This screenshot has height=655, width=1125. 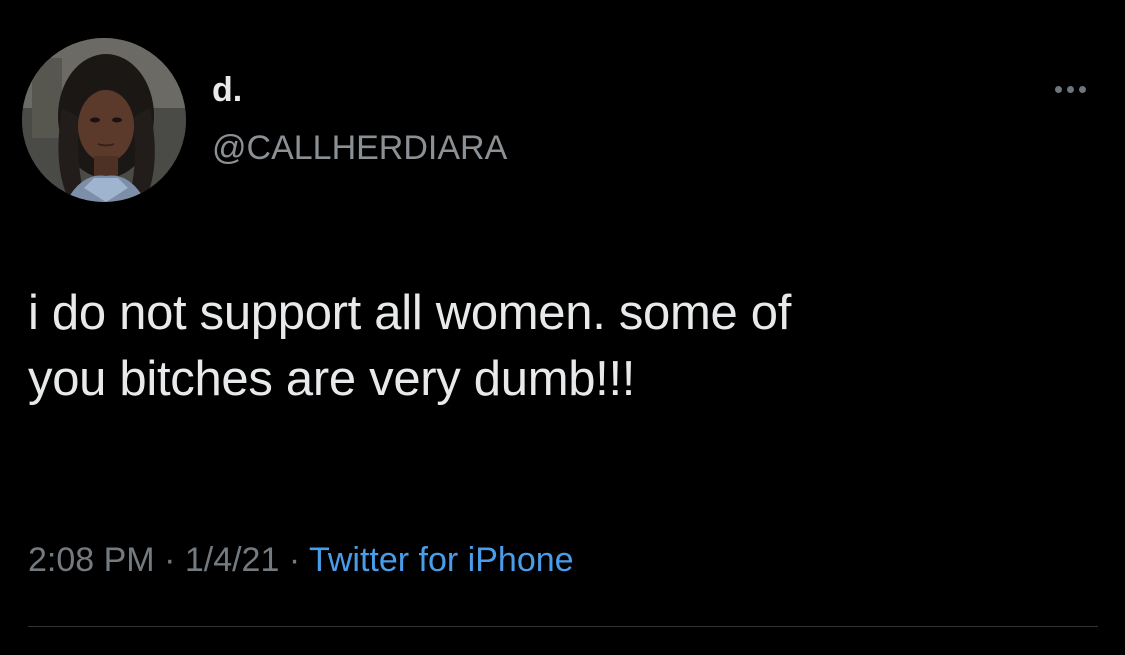 What do you see at coordinates (91, 560) in the screenshot?
I see `tweet-time: 2:08 PM` at bounding box center [91, 560].